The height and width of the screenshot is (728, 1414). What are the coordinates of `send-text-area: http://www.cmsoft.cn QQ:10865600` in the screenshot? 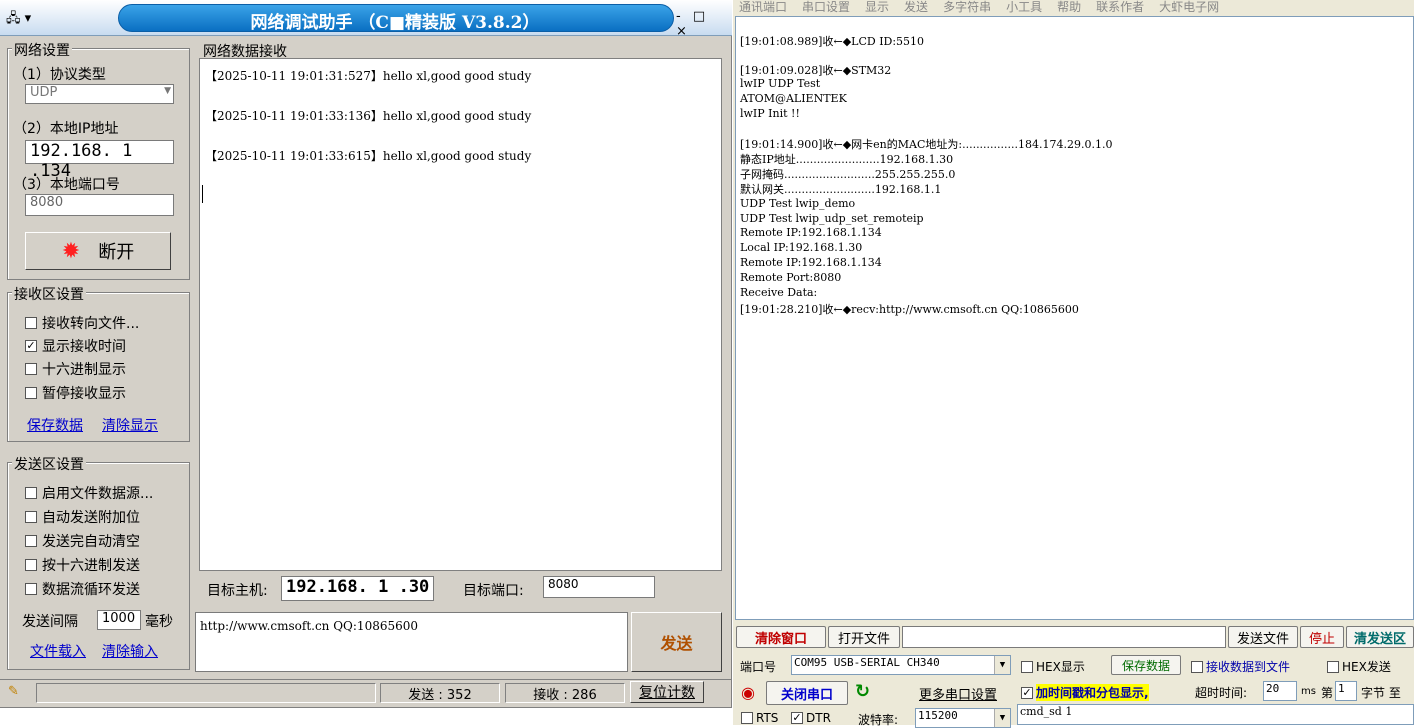 It's located at (411, 642).